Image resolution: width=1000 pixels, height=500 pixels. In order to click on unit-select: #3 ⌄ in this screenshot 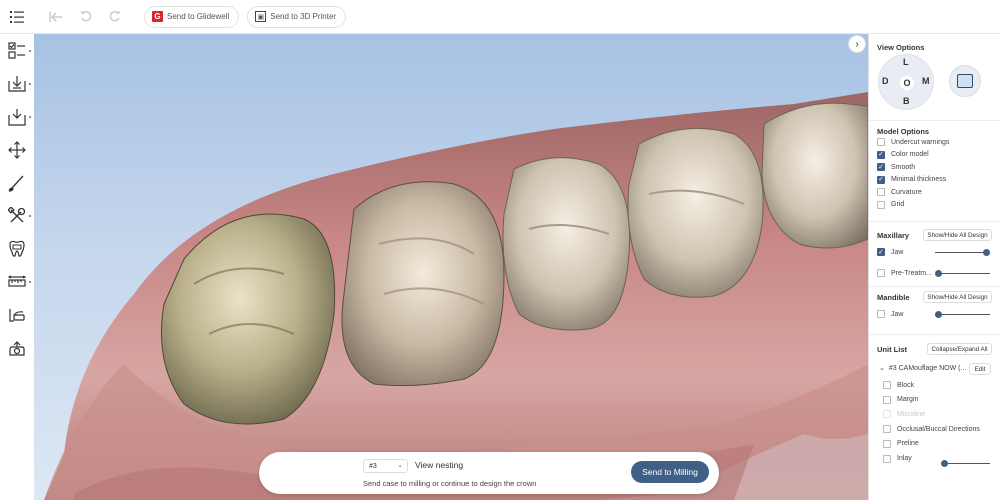, I will do `click(385, 466)`.